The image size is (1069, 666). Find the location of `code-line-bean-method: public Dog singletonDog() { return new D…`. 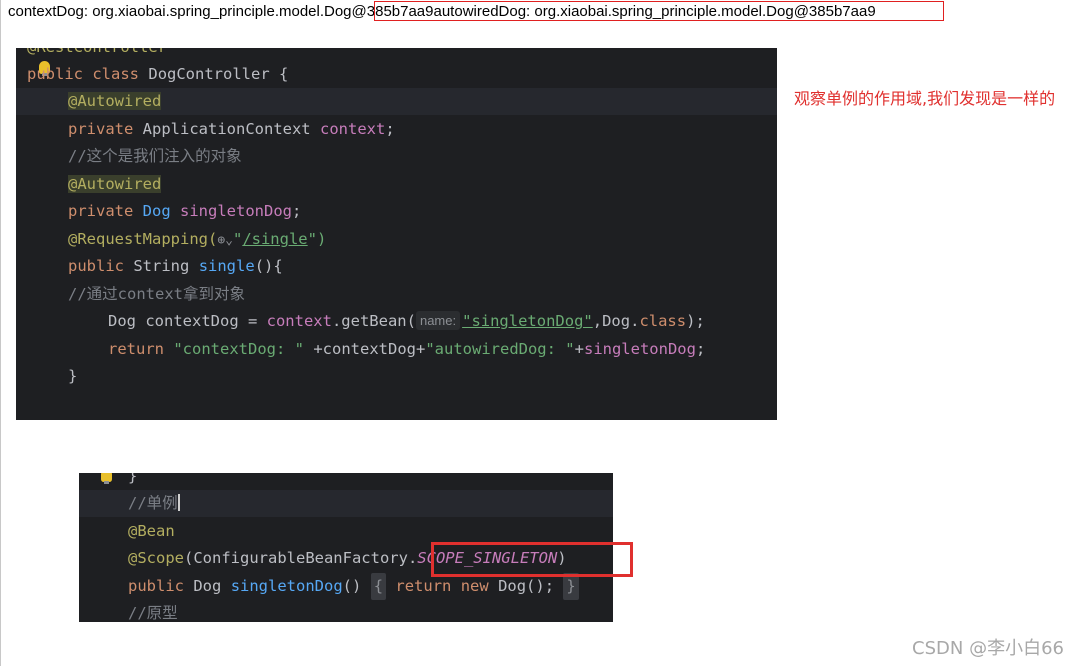

code-line-bean-method: public Dog singletonDog() { return new D… is located at coordinates (346, 586).